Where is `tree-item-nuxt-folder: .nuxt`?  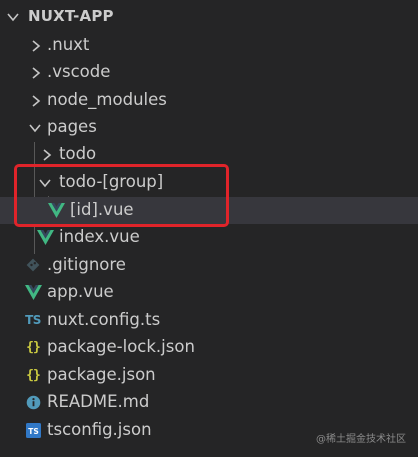
tree-item-nuxt-folder: .nuxt is located at coordinates (209, 45).